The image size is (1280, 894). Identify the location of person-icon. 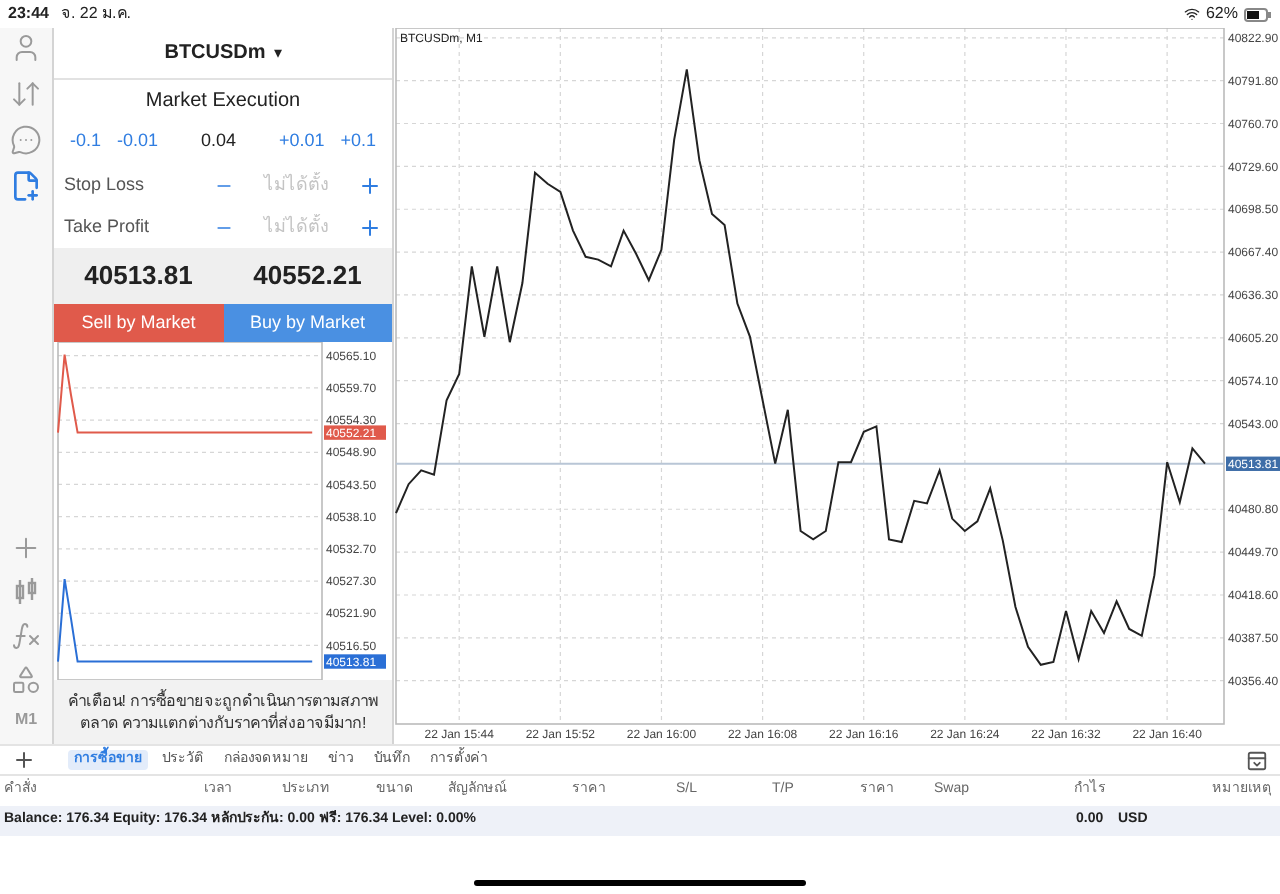
(26, 48).